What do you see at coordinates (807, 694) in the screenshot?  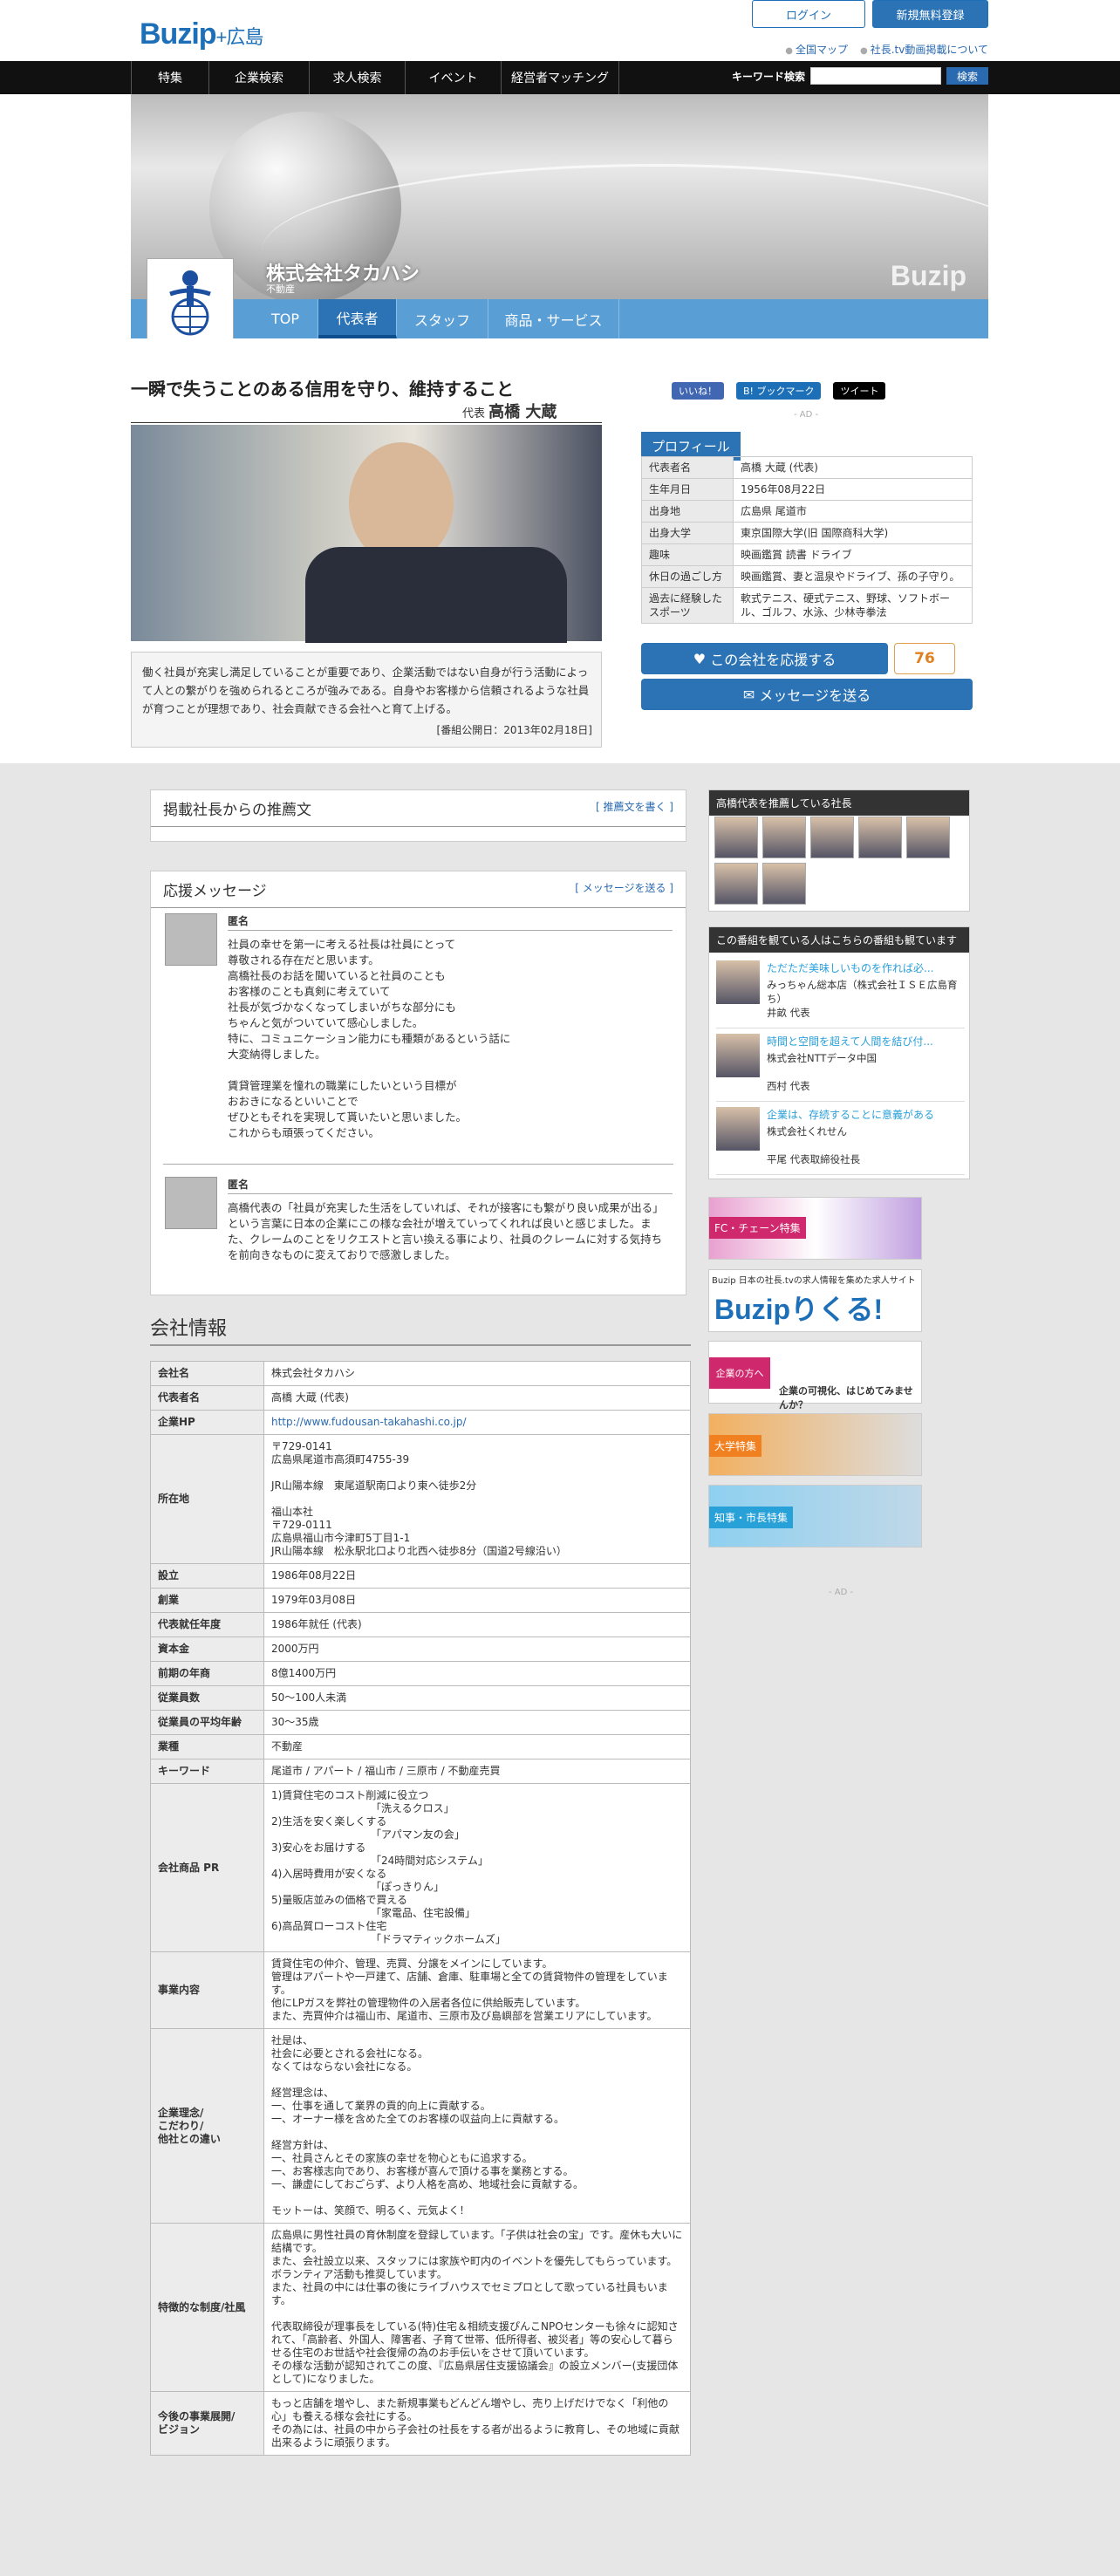 I see `send-message-button: ✉ メッセージを送る` at bounding box center [807, 694].